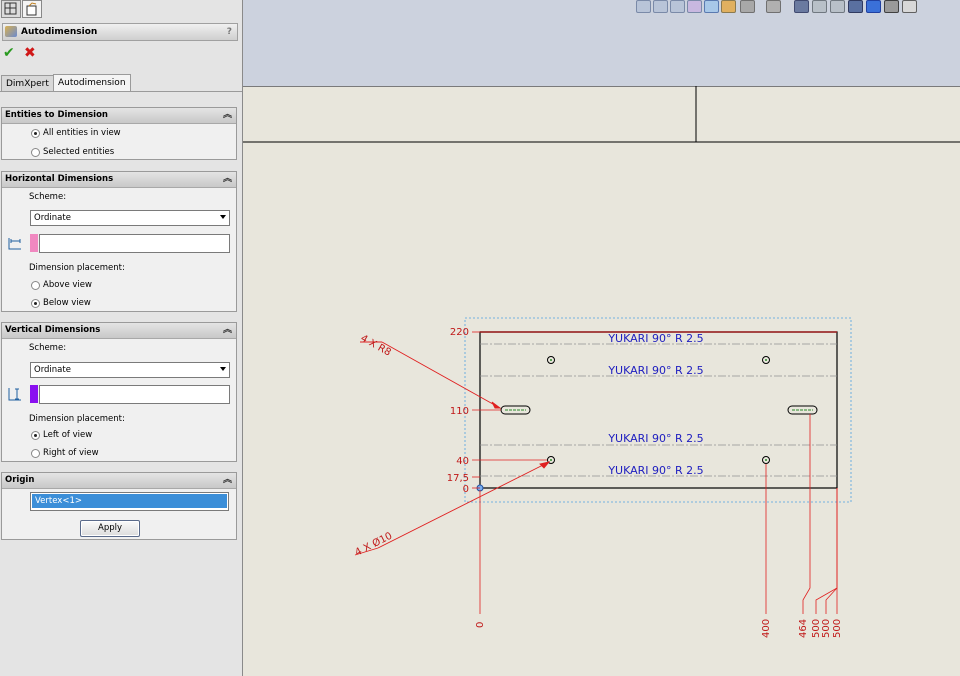 Image resolution: width=960 pixels, height=676 pixels. What do you see at coordinates (11, 31) in the screenshot?
I see `autodimension-icon` at bounding box center [11, 31].